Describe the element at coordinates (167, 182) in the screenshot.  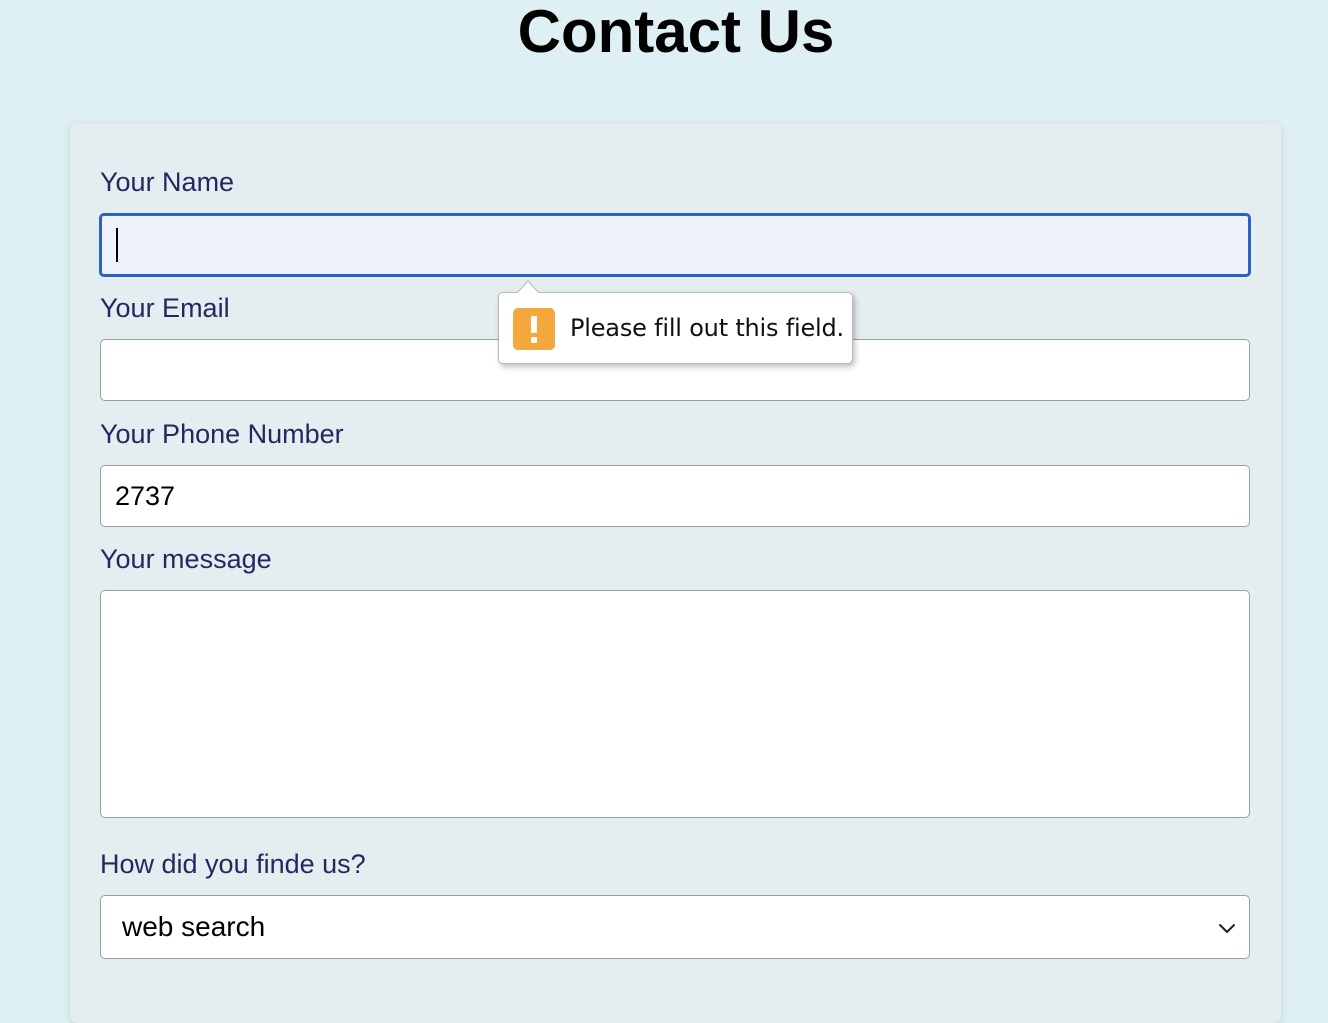
I see `name-label: Your Name` at that location.